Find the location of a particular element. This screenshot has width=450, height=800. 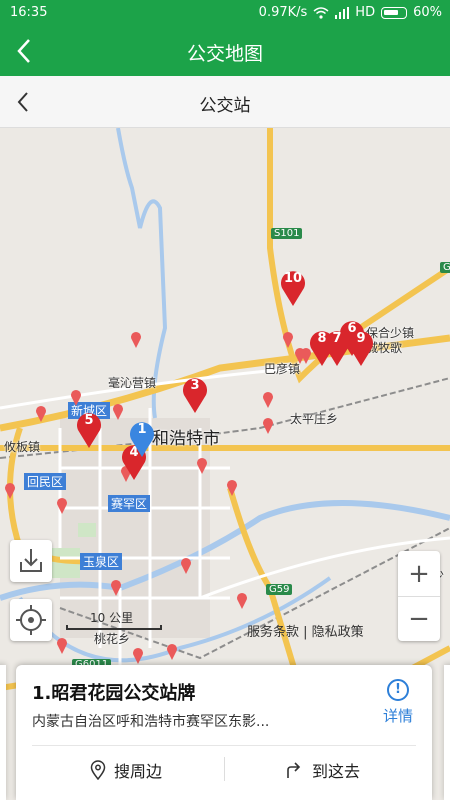

navigate-here-button: 到这去 is located at coordinates (322, 770).